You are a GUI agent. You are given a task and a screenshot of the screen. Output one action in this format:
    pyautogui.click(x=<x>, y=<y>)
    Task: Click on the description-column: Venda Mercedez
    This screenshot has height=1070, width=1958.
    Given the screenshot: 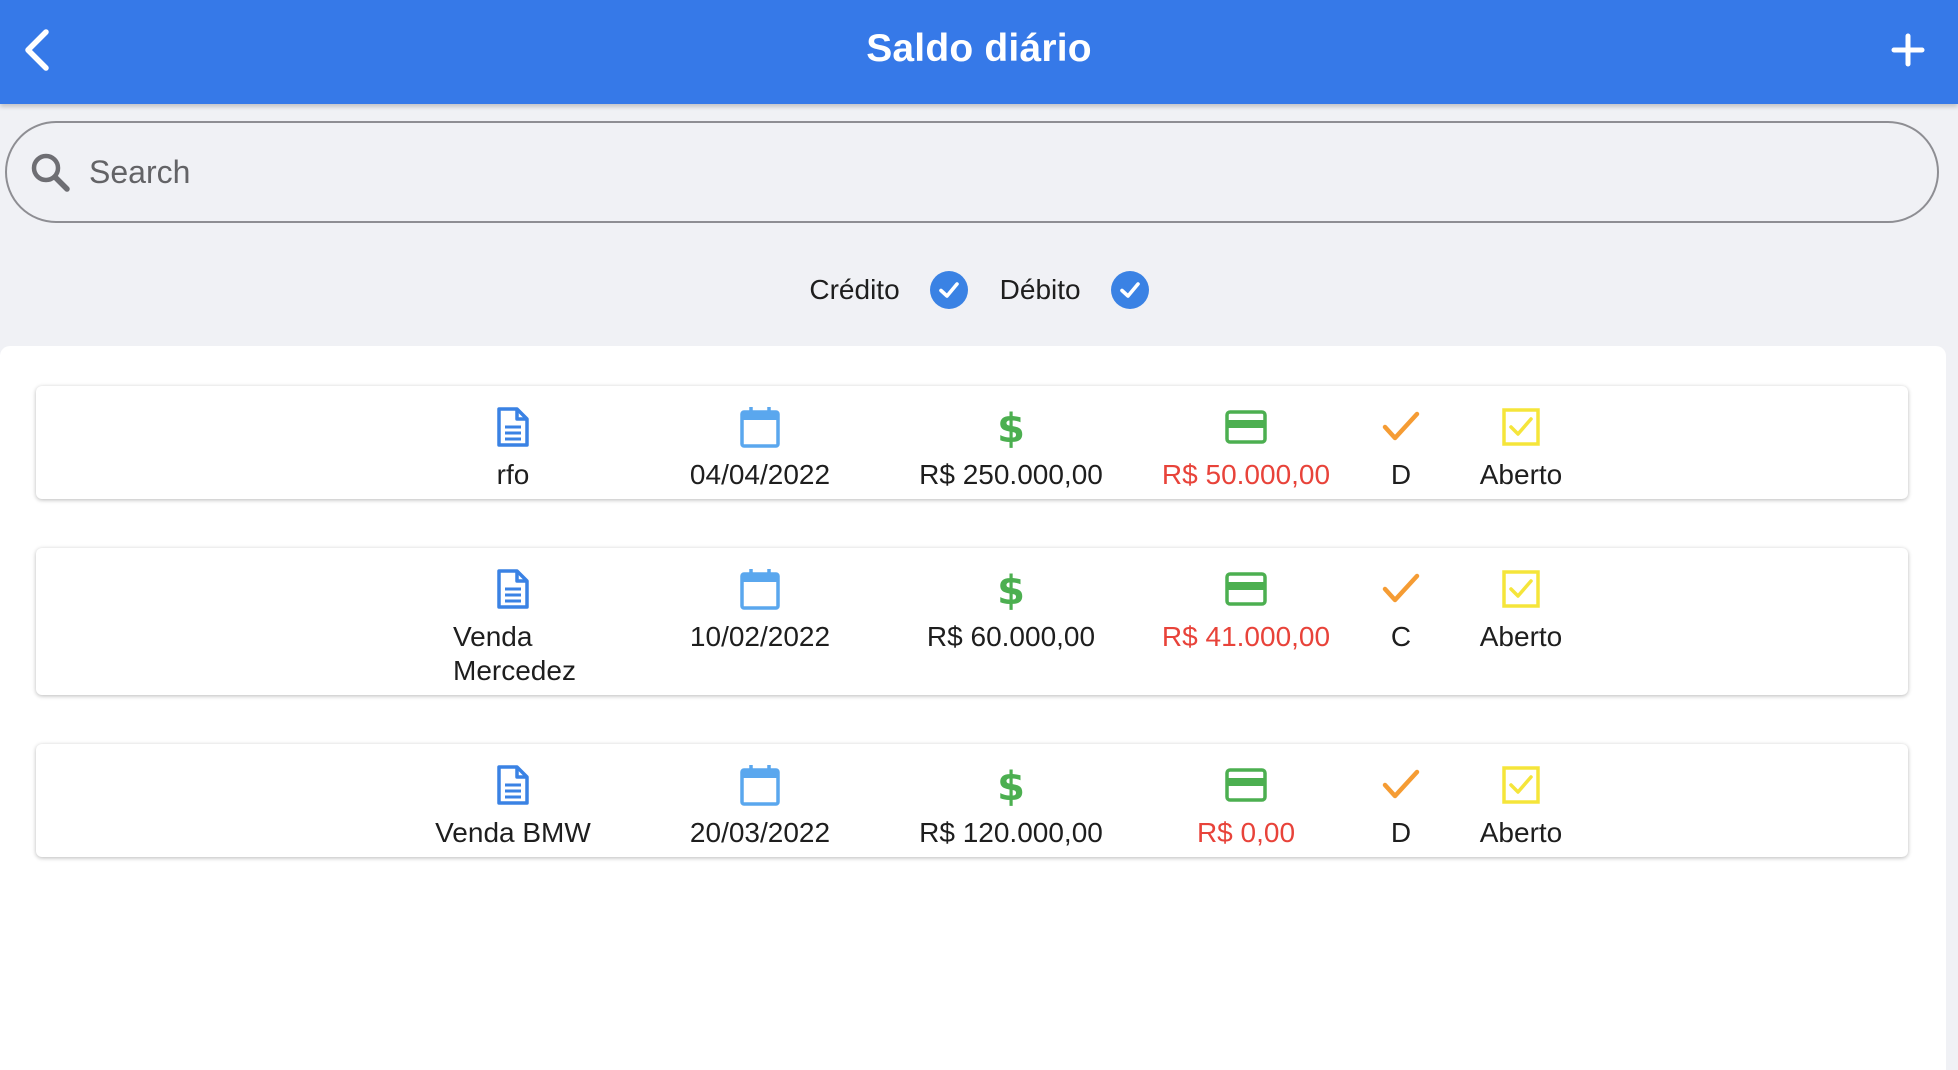 What is the action you would take?
    pyautogui.click(x=513, y=627)
    